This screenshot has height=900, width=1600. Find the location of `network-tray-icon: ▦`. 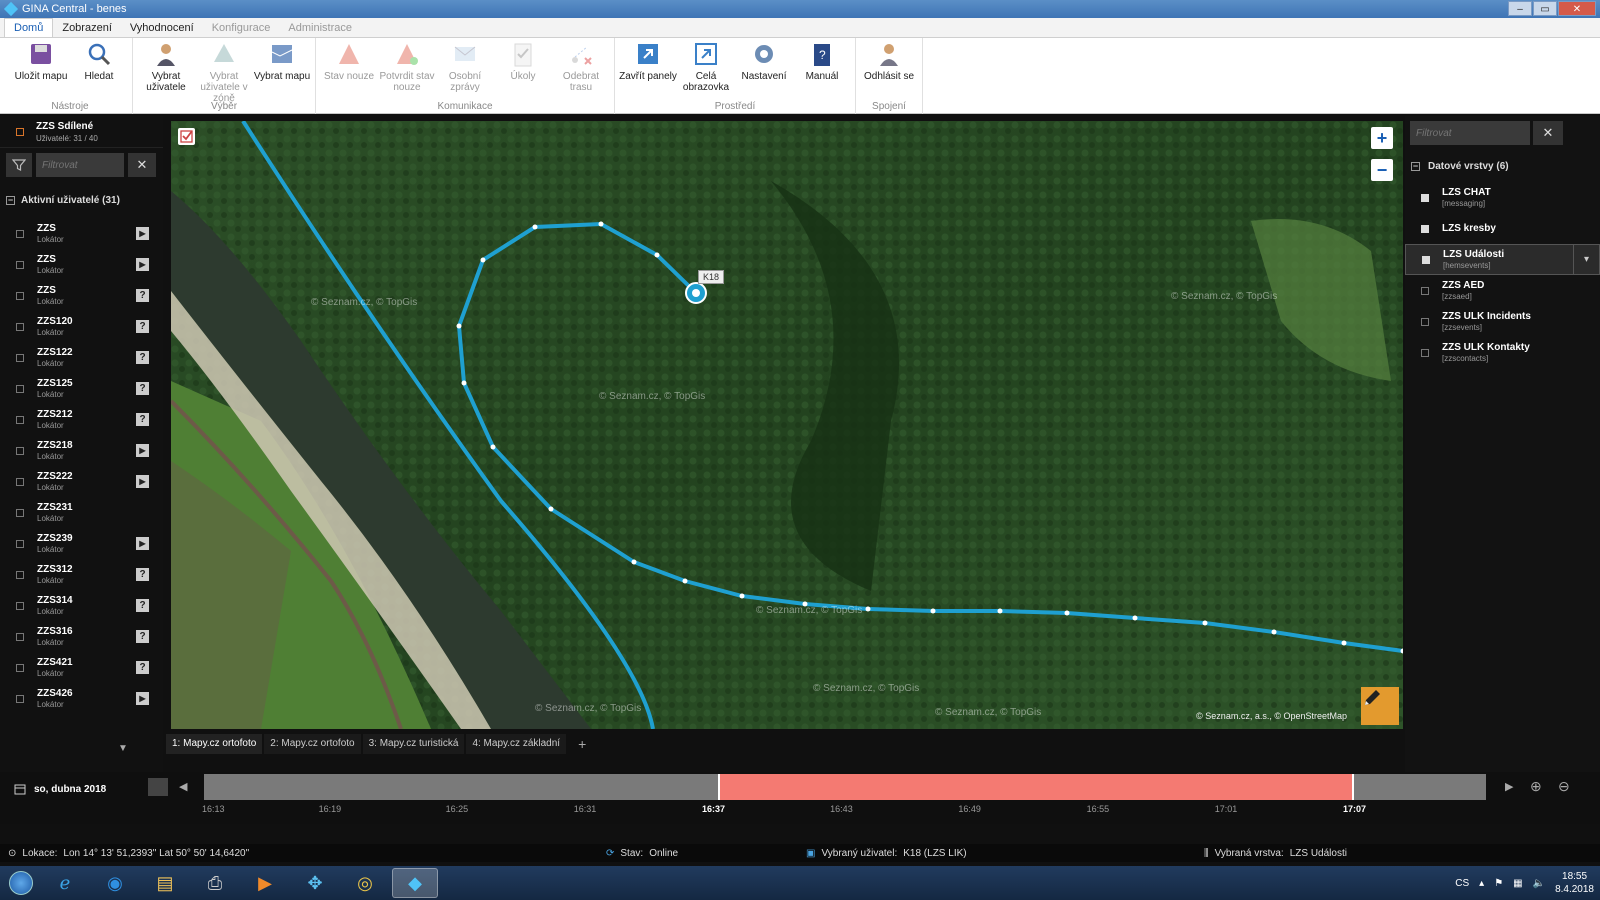

network-tray-icon: ▦ is located at coordinates (1517, 883).